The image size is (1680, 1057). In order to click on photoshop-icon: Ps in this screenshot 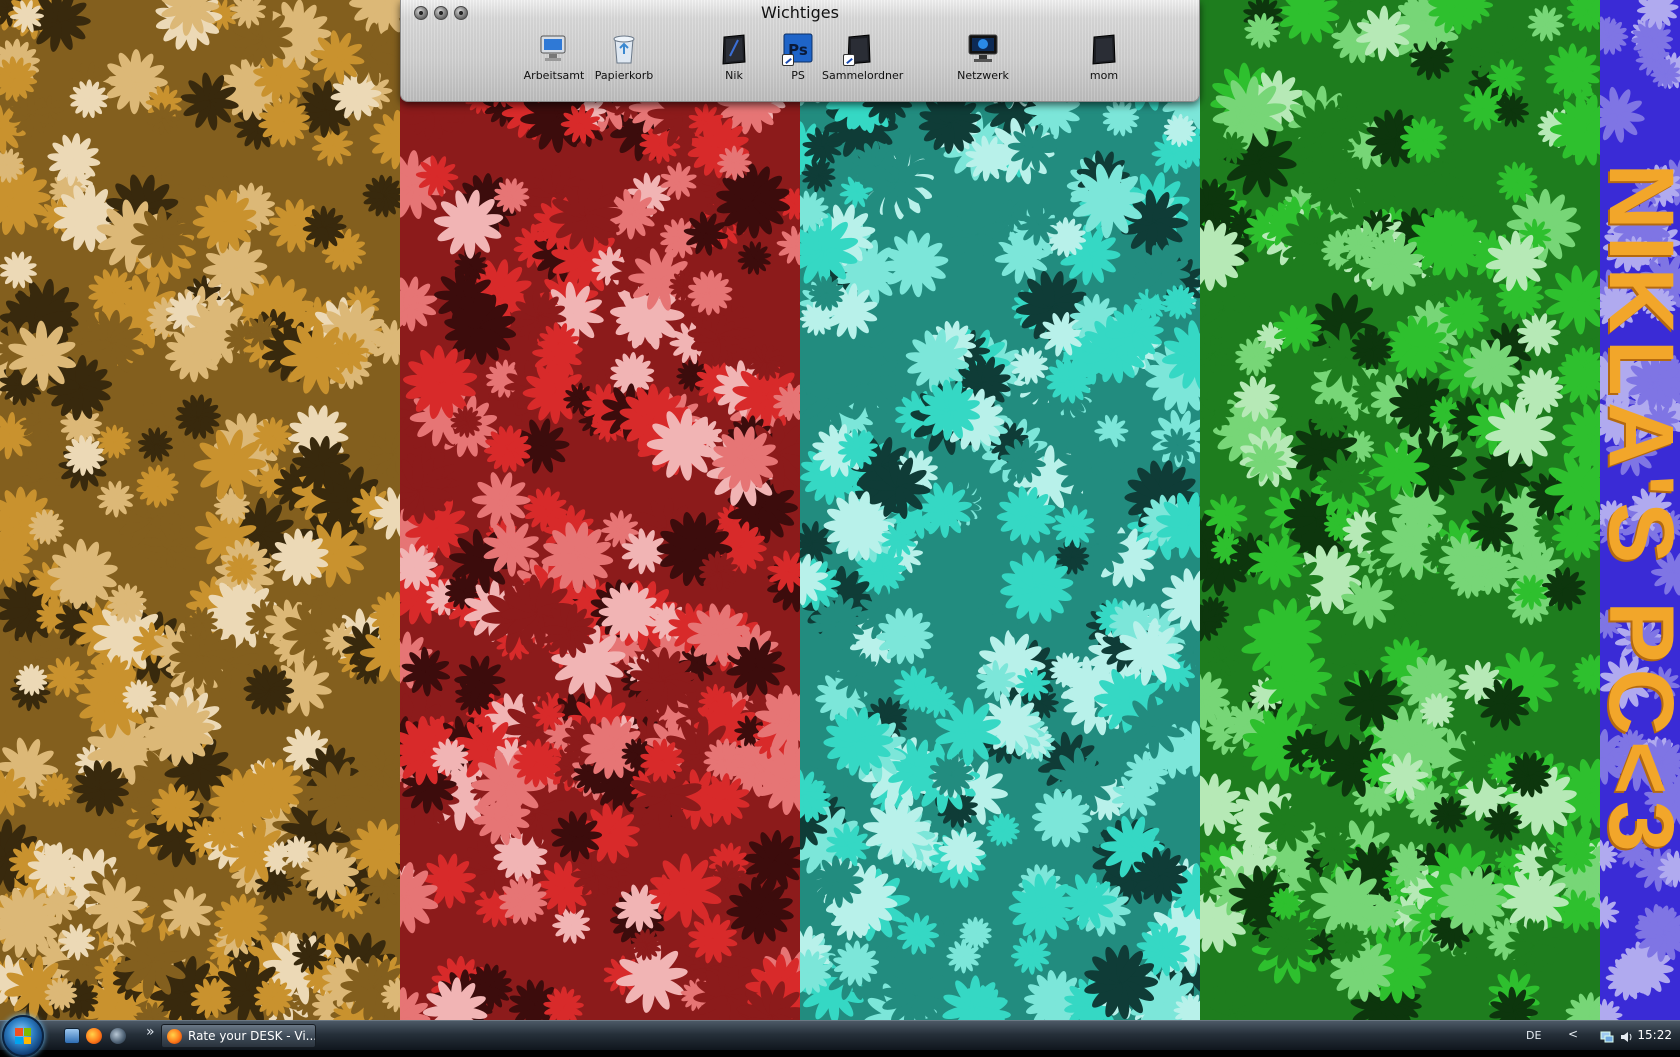, I will do `click(798, 49)`.